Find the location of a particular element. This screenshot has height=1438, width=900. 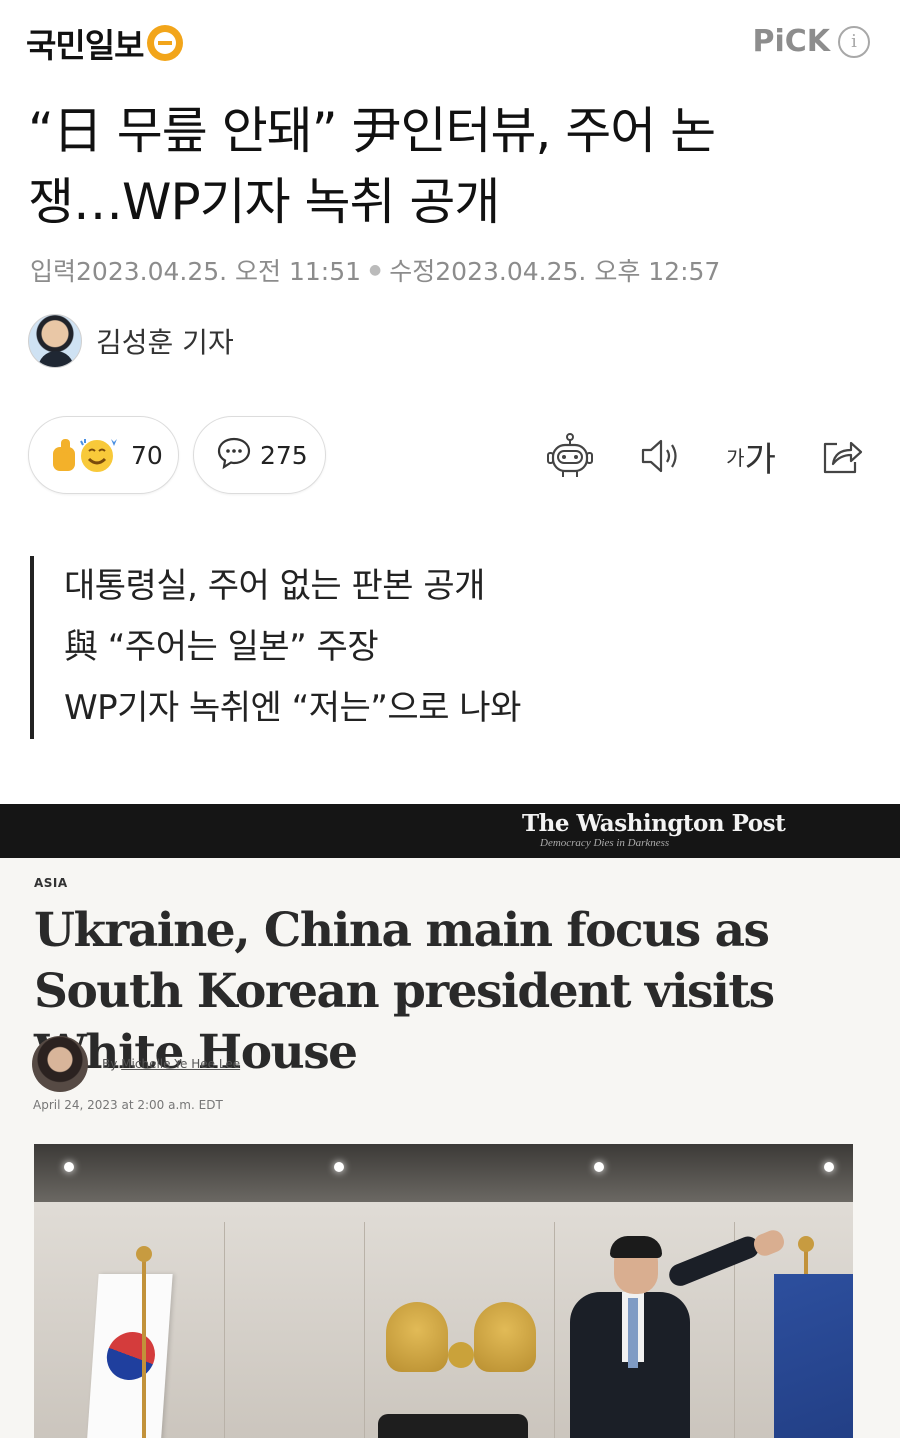

reporter-avatar is located at coordinates (55, 341).